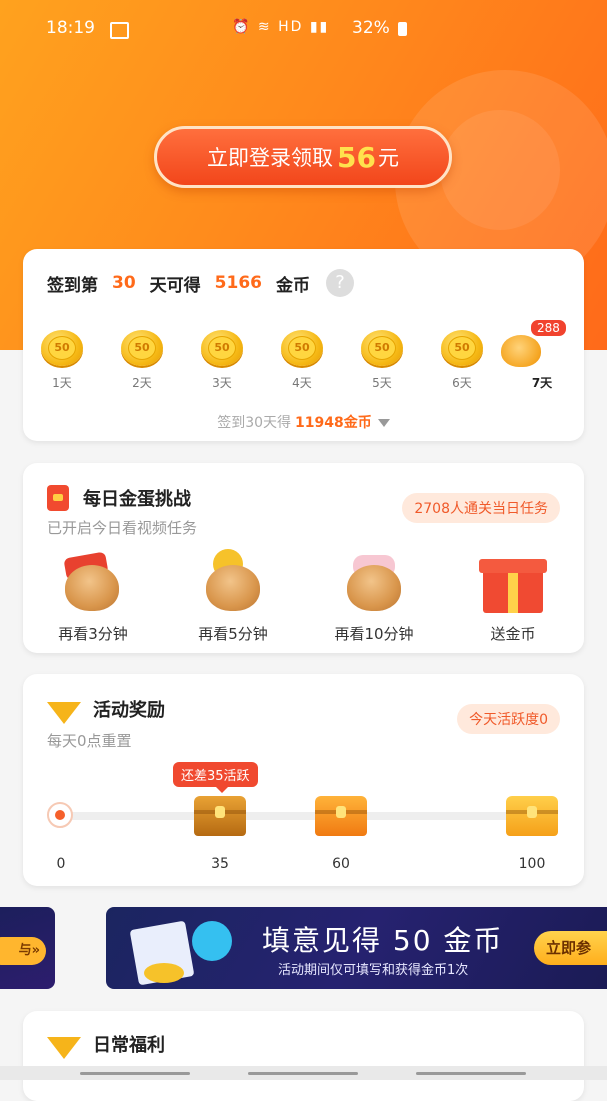 The height and width of the screenshot is (1101, 607). Describe the element at coordinates (513, 634) in the screenshot. I see `egg-label: 送金币` at that location.